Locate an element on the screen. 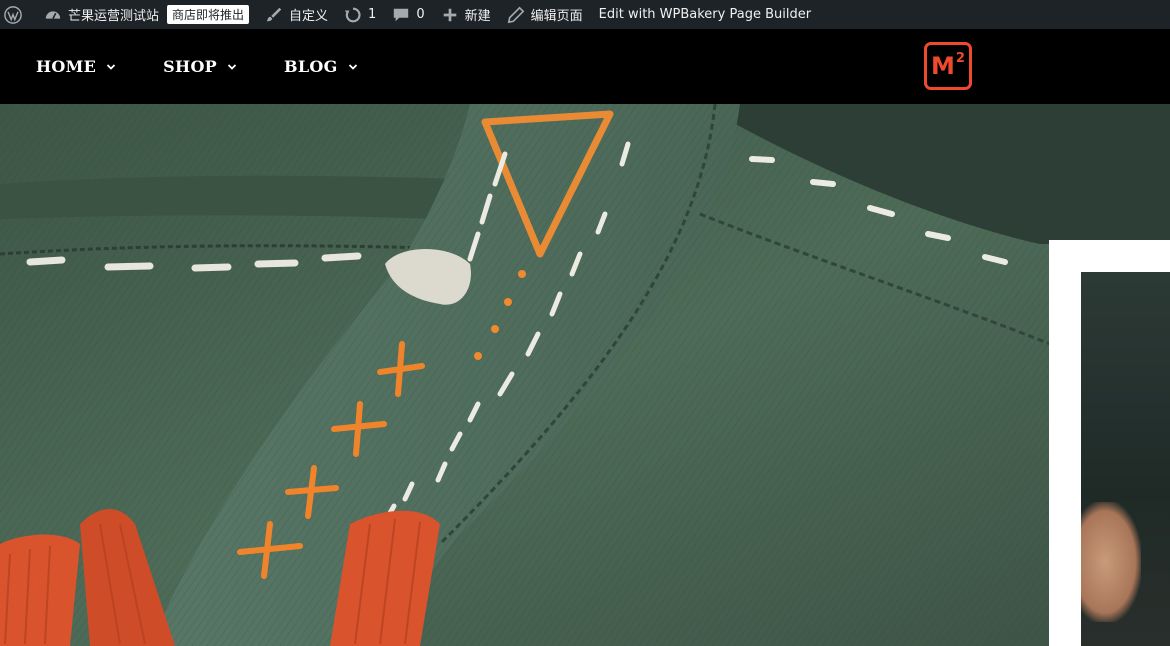  side-panel is located at coordinates (1109, 443).